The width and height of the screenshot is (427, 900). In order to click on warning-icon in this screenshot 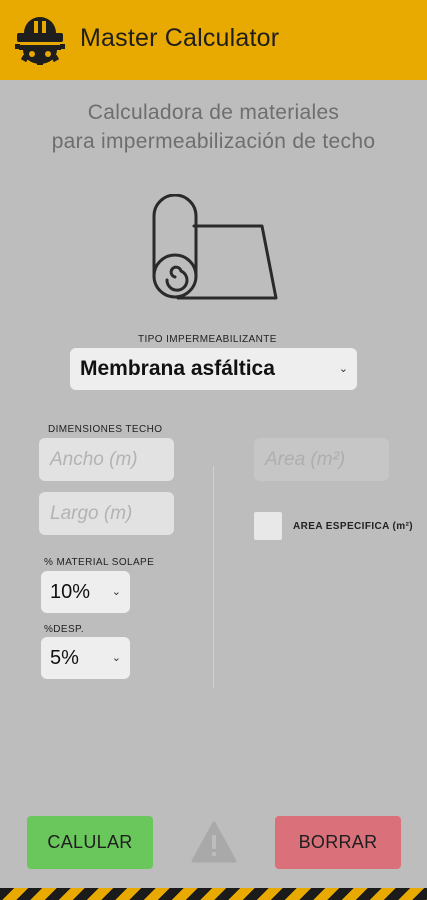, I will do `click(214, 842)`.